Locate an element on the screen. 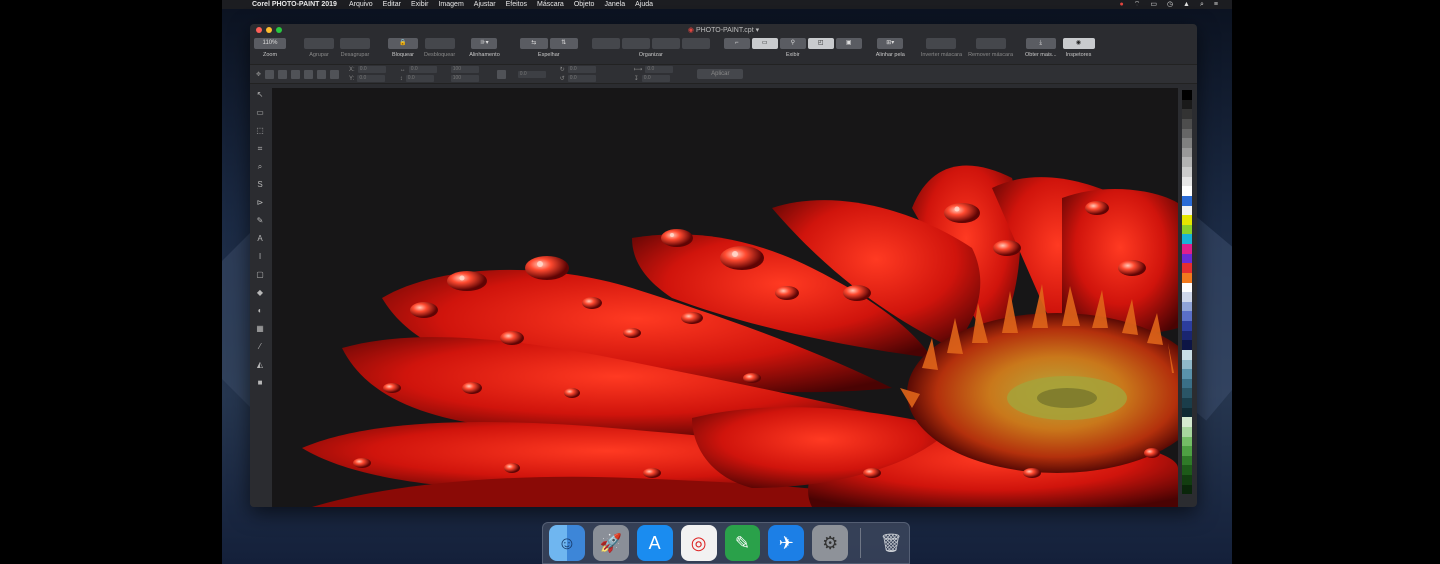 This screenshot has height=564, width=1440. menu-janela: Janela is located at coordinates (614, 4).